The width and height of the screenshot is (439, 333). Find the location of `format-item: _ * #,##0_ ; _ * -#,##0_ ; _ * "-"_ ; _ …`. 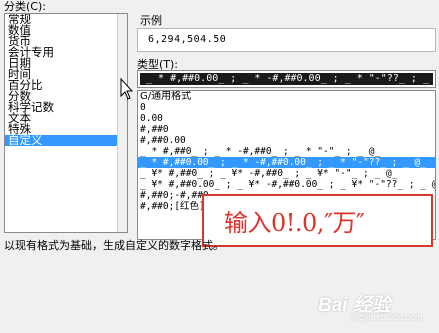

format-item: _ * #,##0_ ; _ * -#,##0_ ; _ * "-"_ ; _ … is located at coordinates (286, 151).